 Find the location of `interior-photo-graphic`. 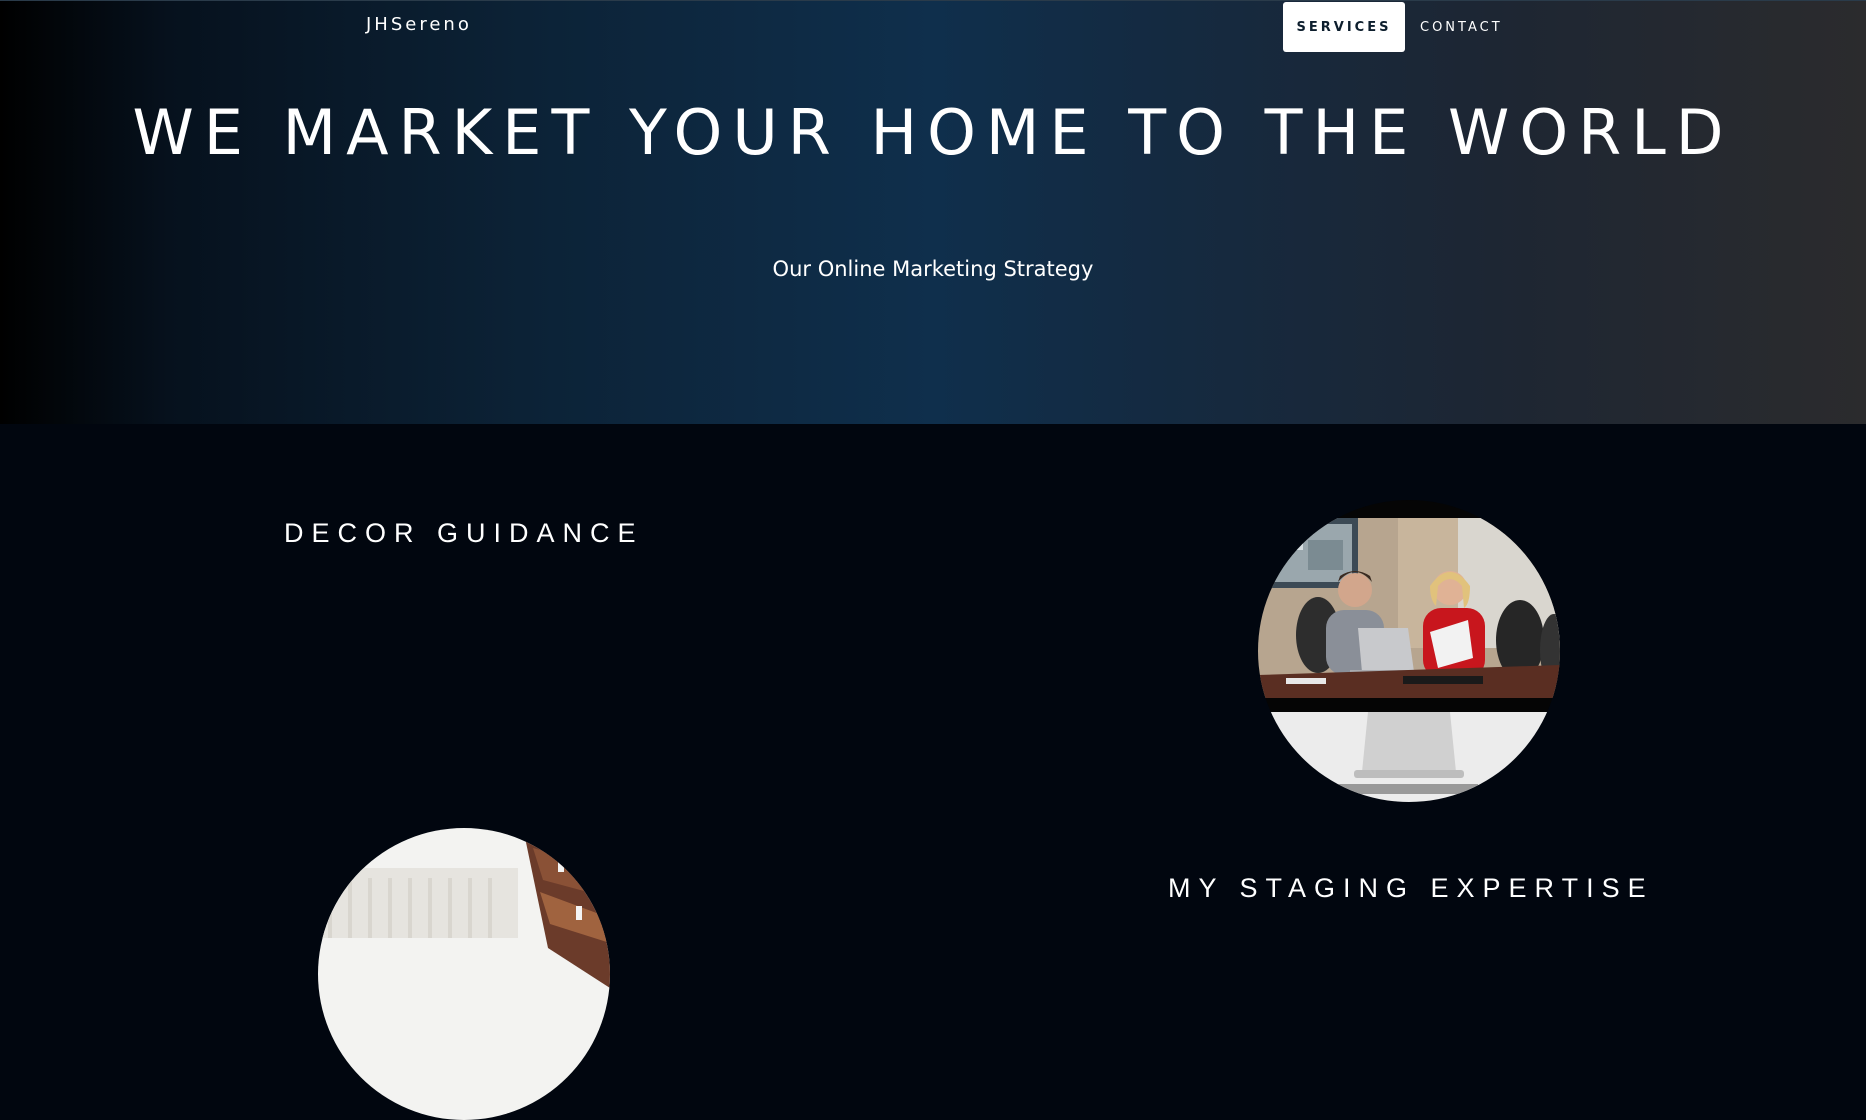

interior-photo-graphic is located at coordinates (464, 974).